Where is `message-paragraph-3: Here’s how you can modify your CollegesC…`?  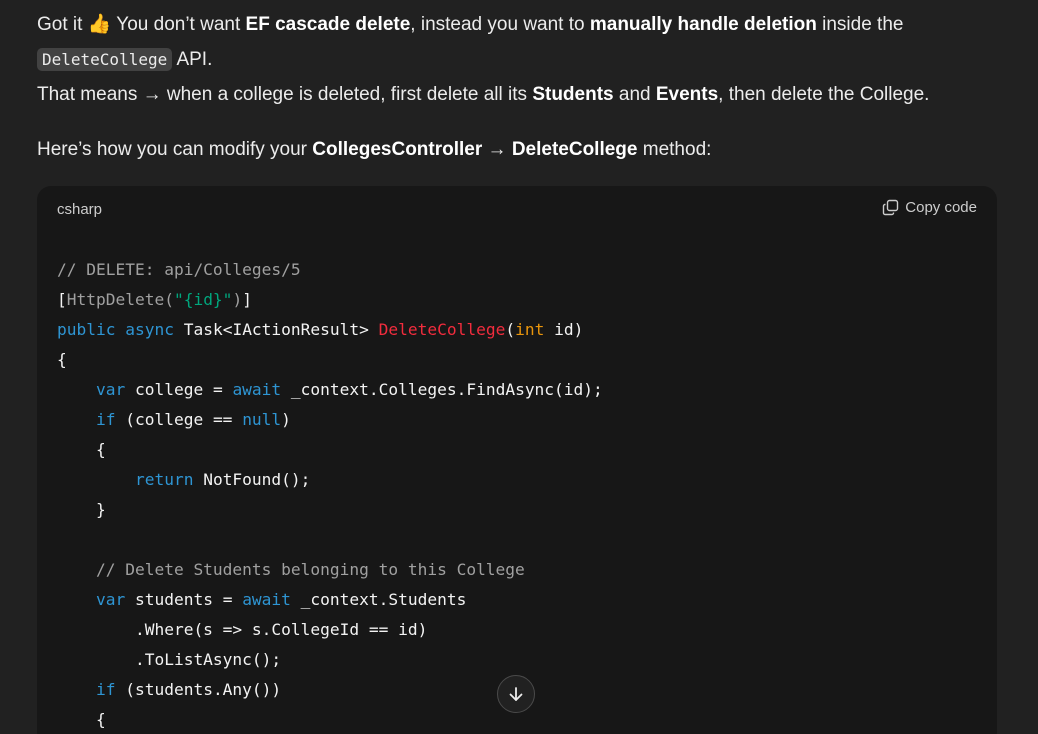 message-paragraph-3: Here’s how you can modify your CollegesC… is located at coordinates (374, 150).